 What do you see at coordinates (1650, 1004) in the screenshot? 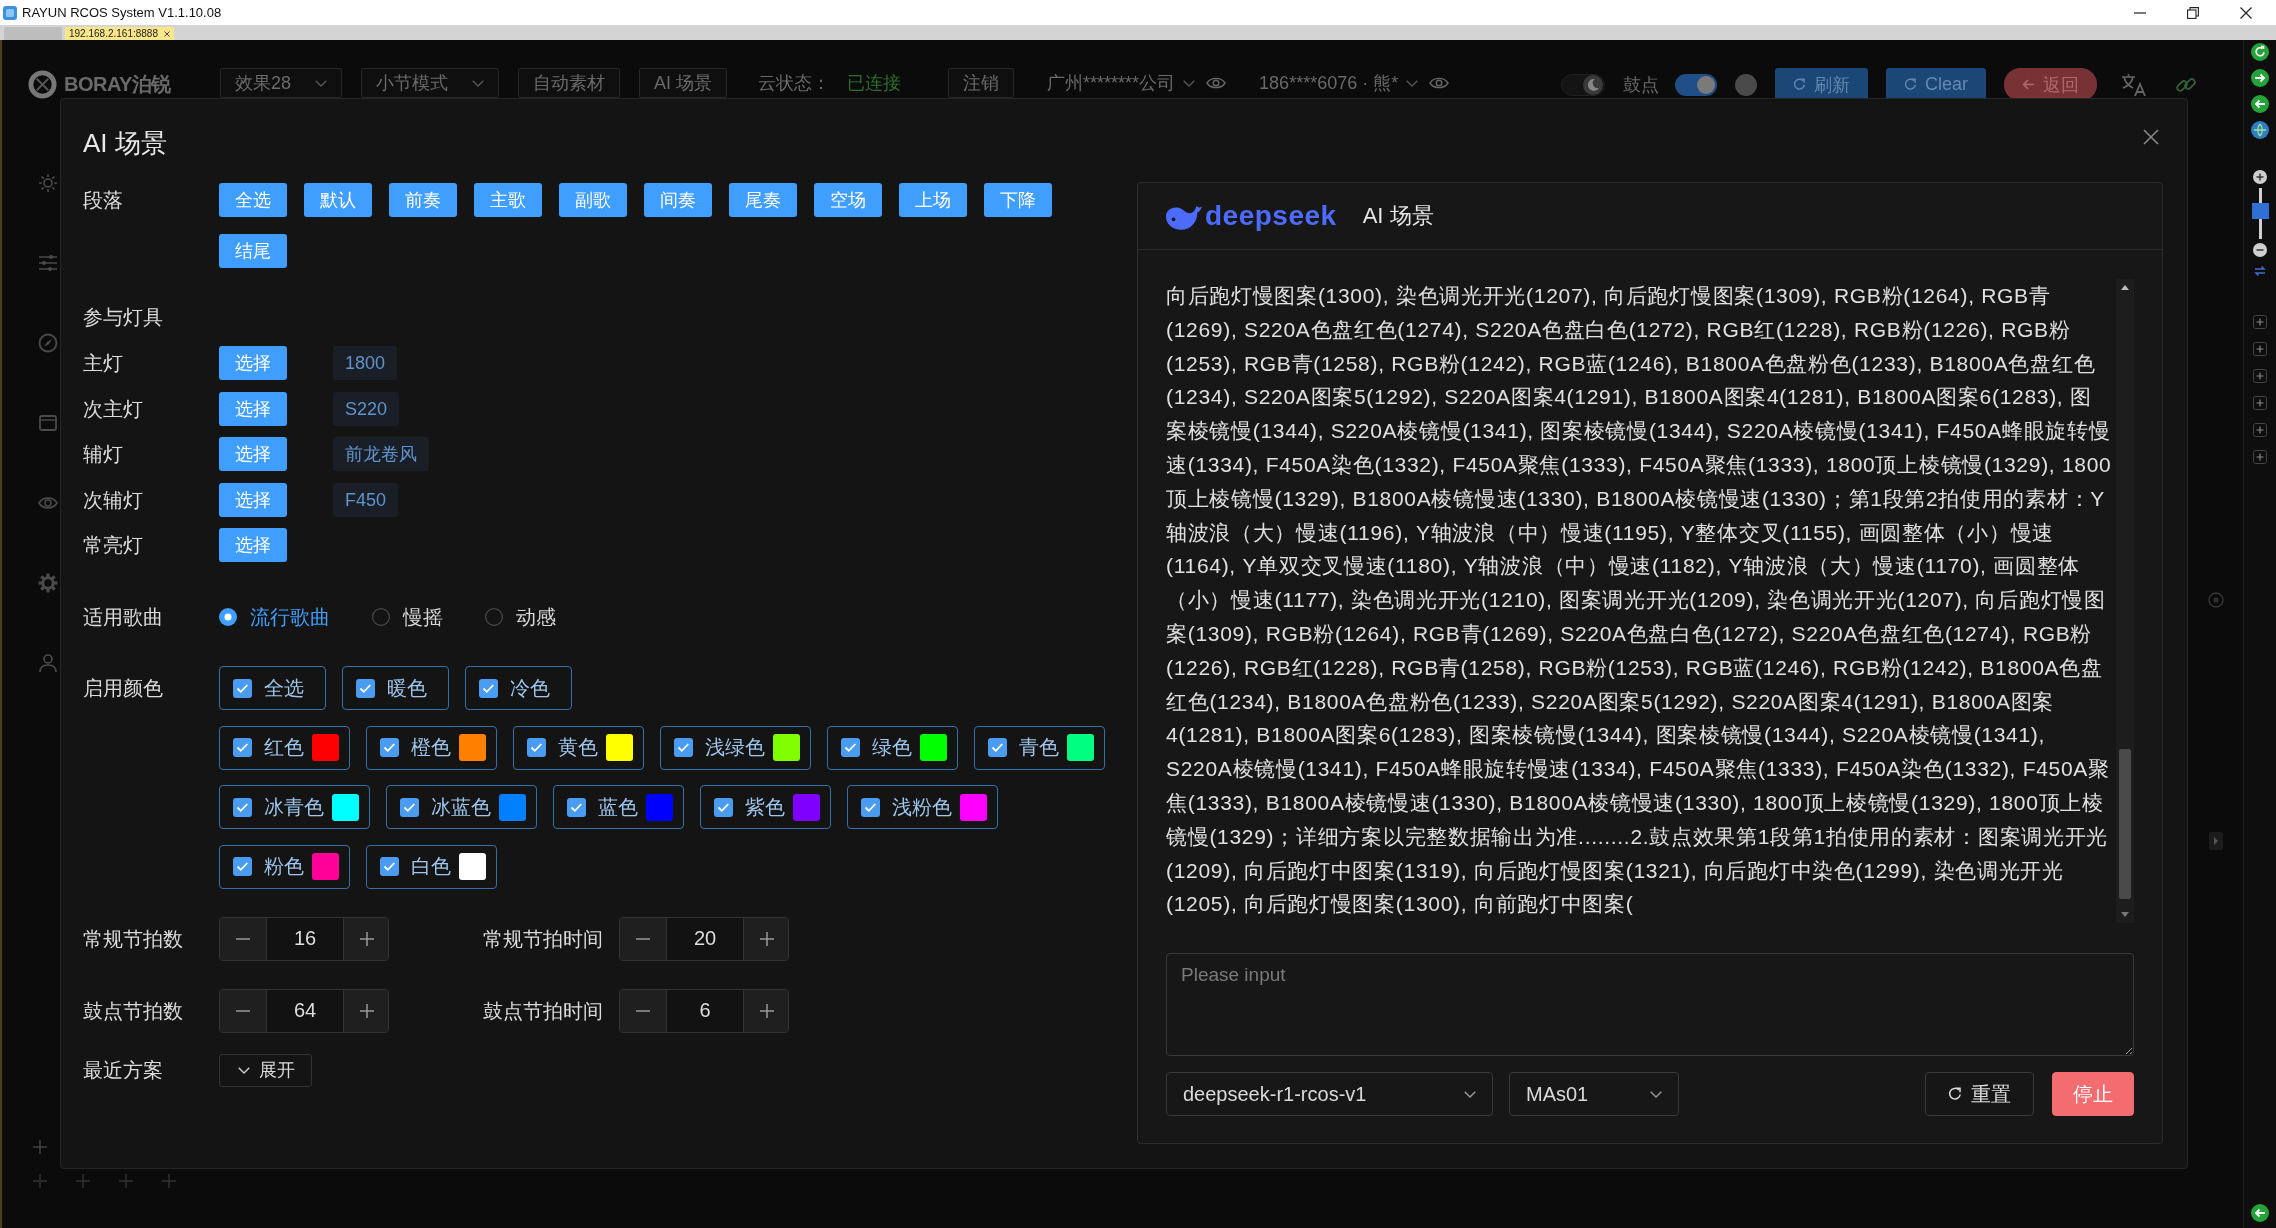
I see `chat-input: Please input` at bounding box center [1650, 1004].